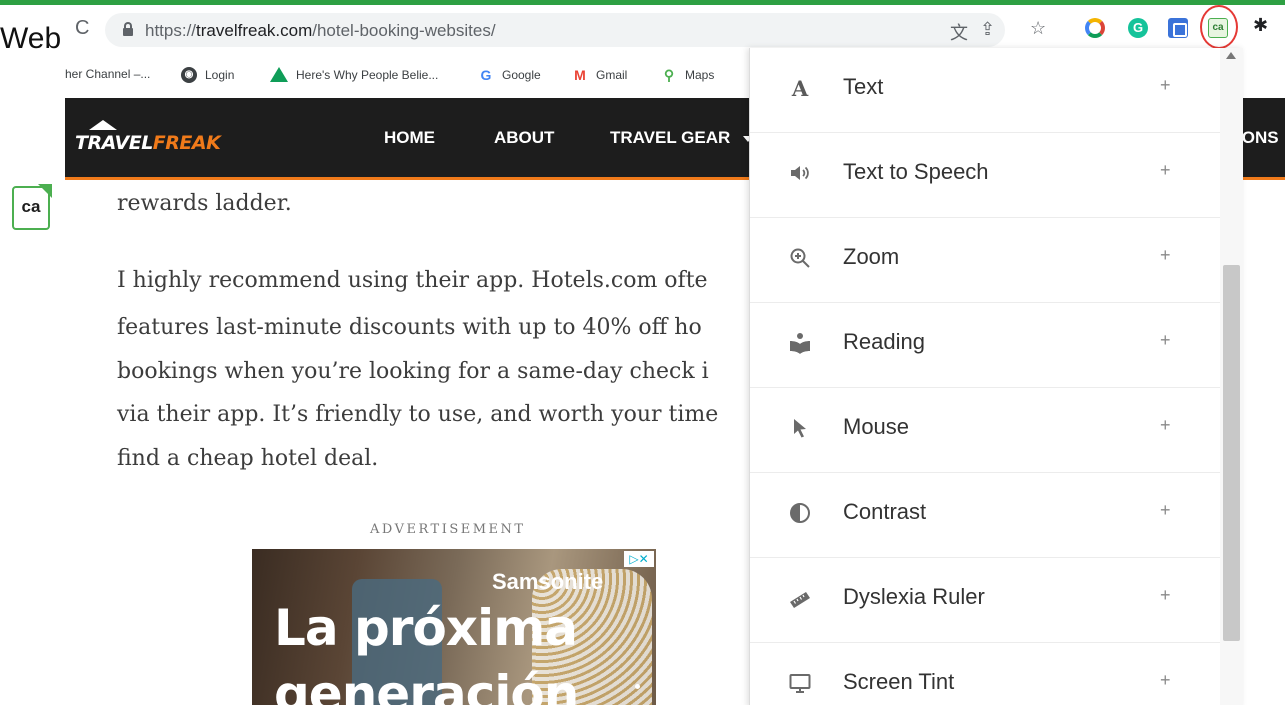 The image size is (1285, 705). I want to click on maps-icon: ⚲, so click(669, 75).